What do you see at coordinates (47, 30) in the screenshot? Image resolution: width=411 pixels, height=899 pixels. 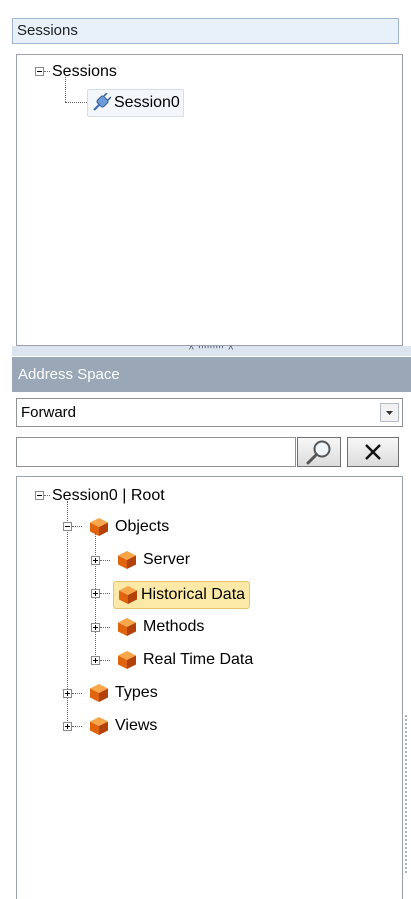 I see `sessions-header-label: Sessions` at bounding box center [47, 30].